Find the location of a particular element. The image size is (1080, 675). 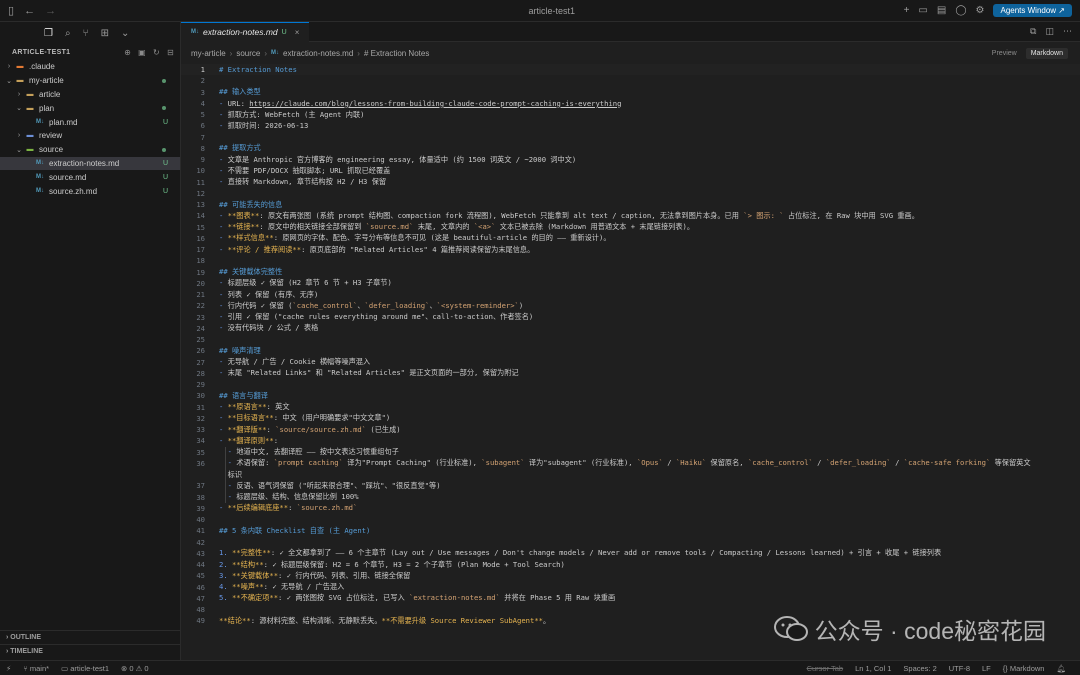

code-line: 6 - 抓取时间: 2026-06-13 is located at coordinates (630, 125).